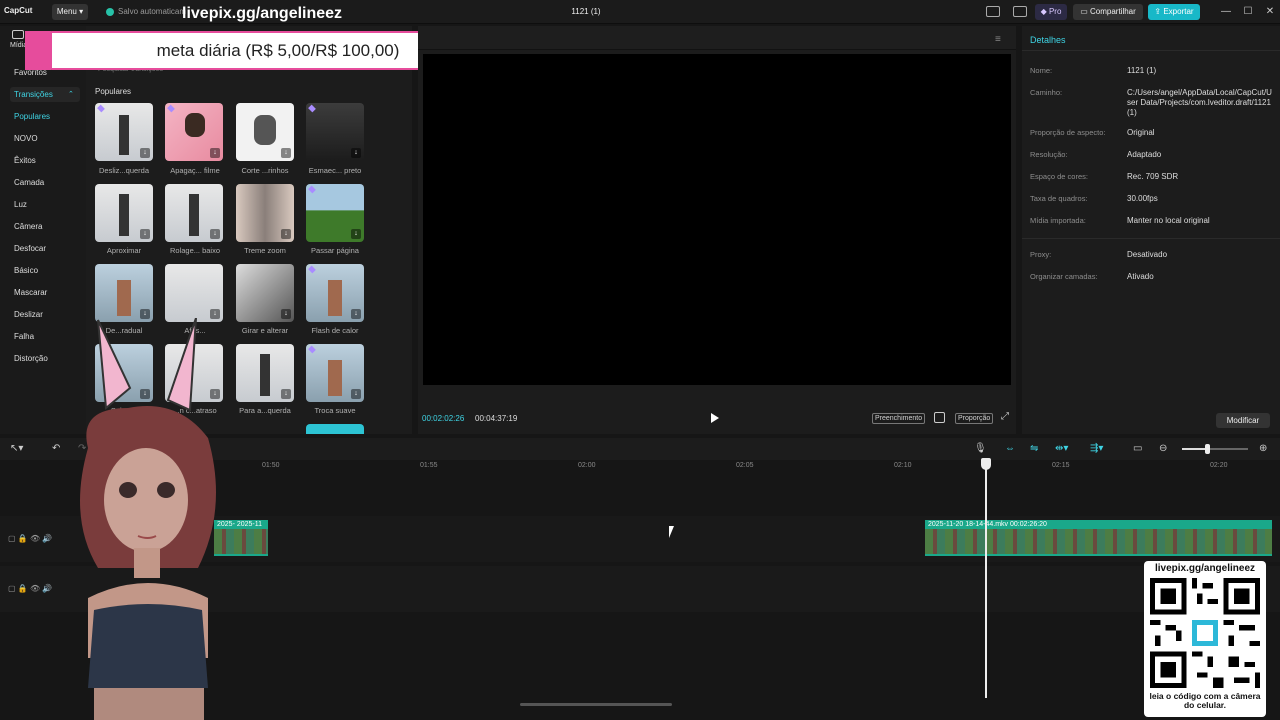 This screenshot has width=1280, height=720. What do you see at coordinates (1219, 465) in the screenshot?
I see `ruler-tick: 02:20` at bounding box center [1219, 465].